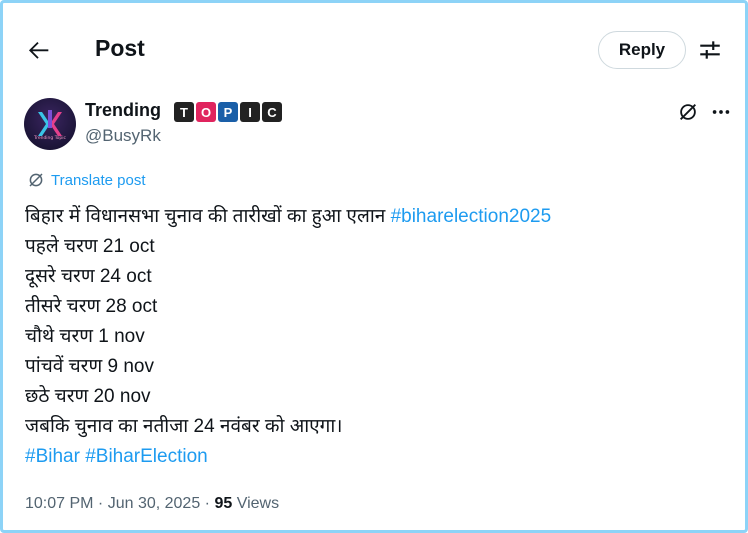  What do you see at coordinates (98, 180) in the screenshot?
I see `translate-label: Translate post` at bounding box center [98, 180].